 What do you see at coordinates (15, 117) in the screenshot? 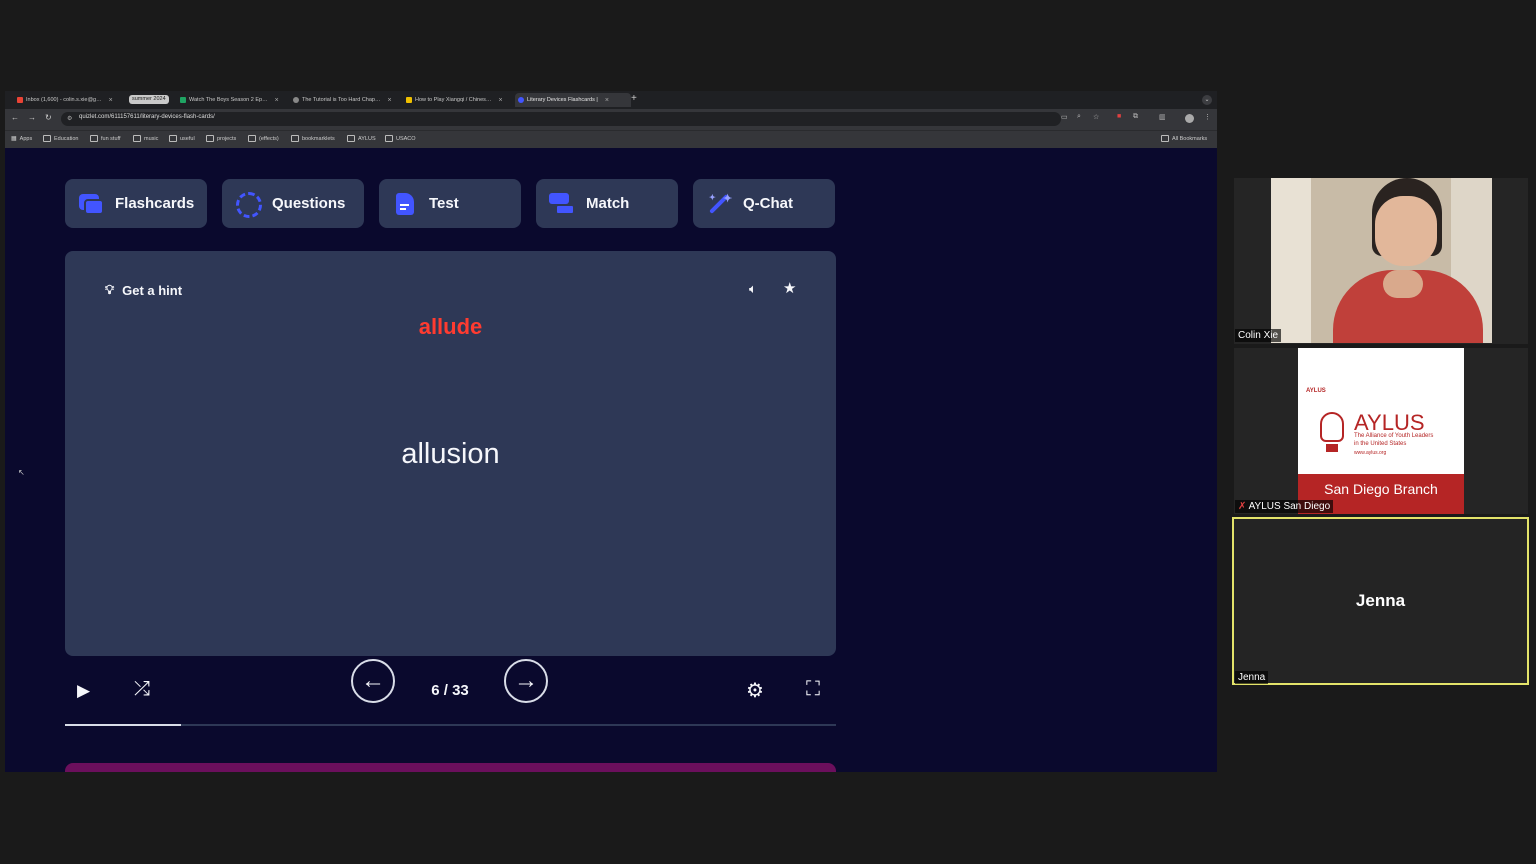
I see `back-icon: ←` at bounding box center [15, 117].